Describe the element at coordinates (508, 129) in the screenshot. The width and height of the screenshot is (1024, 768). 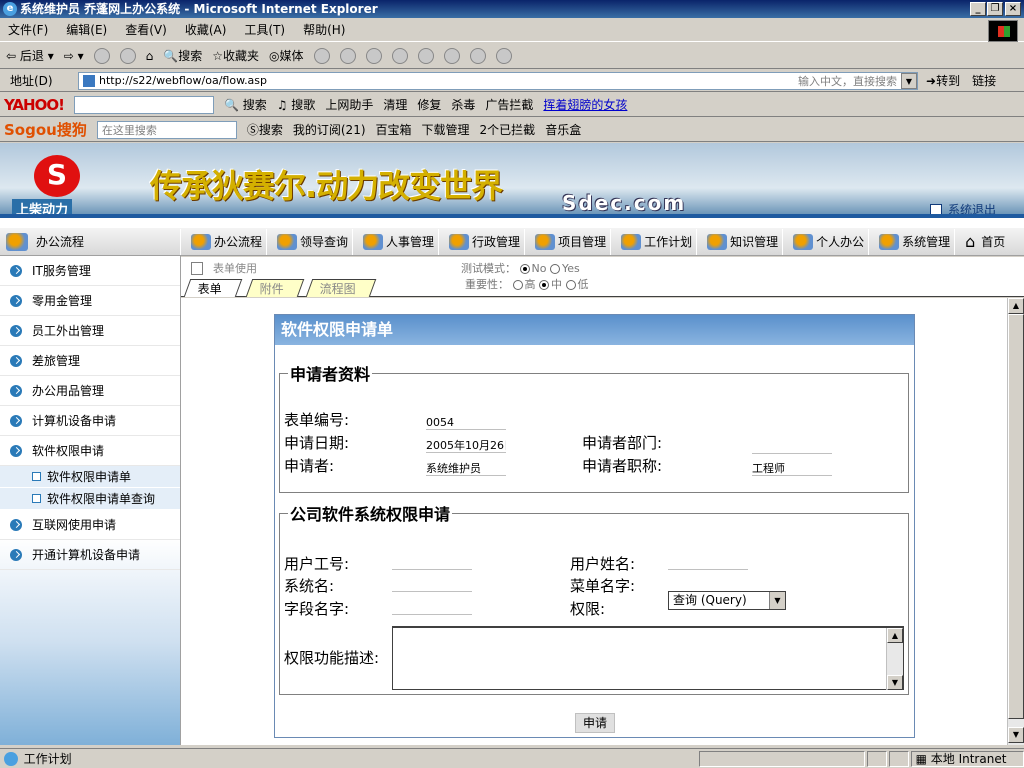
I see `sogou-blocked-button: 2个已拦截` at that location.